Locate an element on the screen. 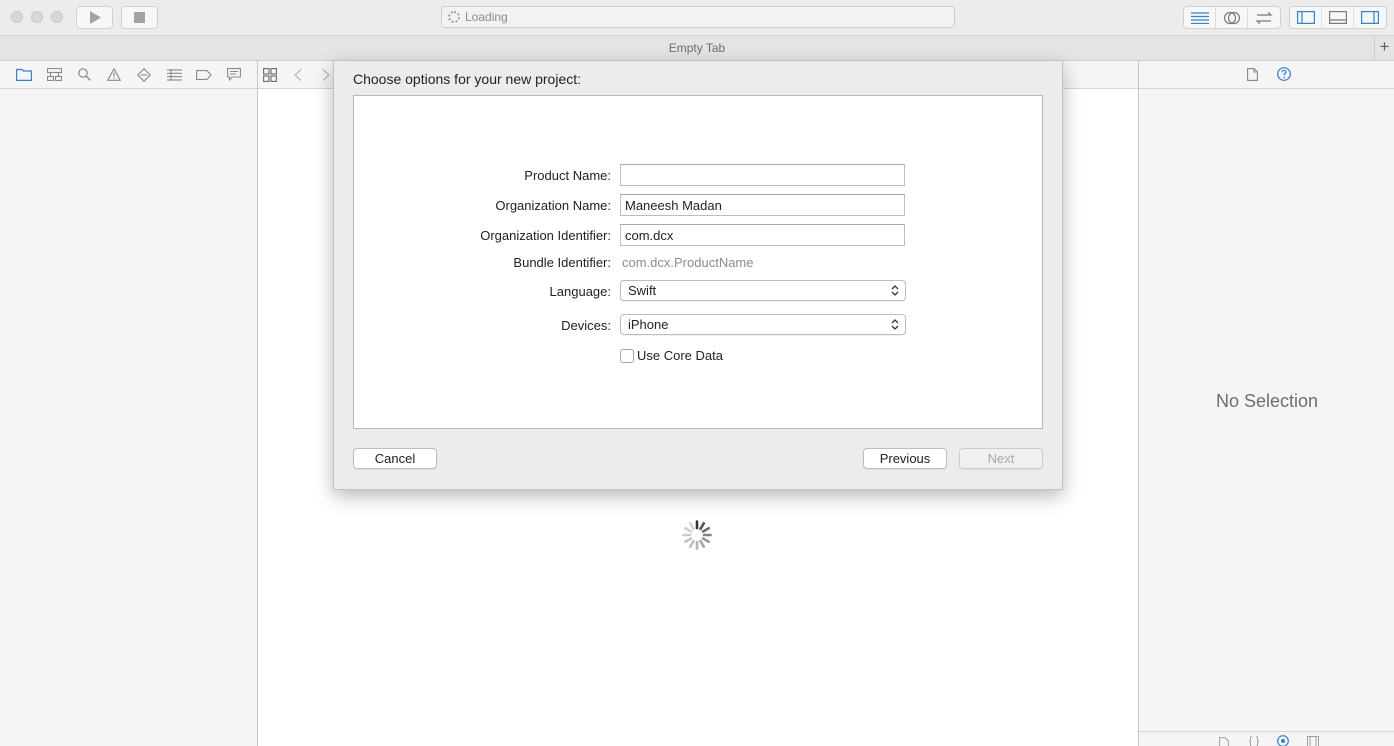 The image size is (1394, 746). find-navigator-tab is located at coordinates (84, 75).